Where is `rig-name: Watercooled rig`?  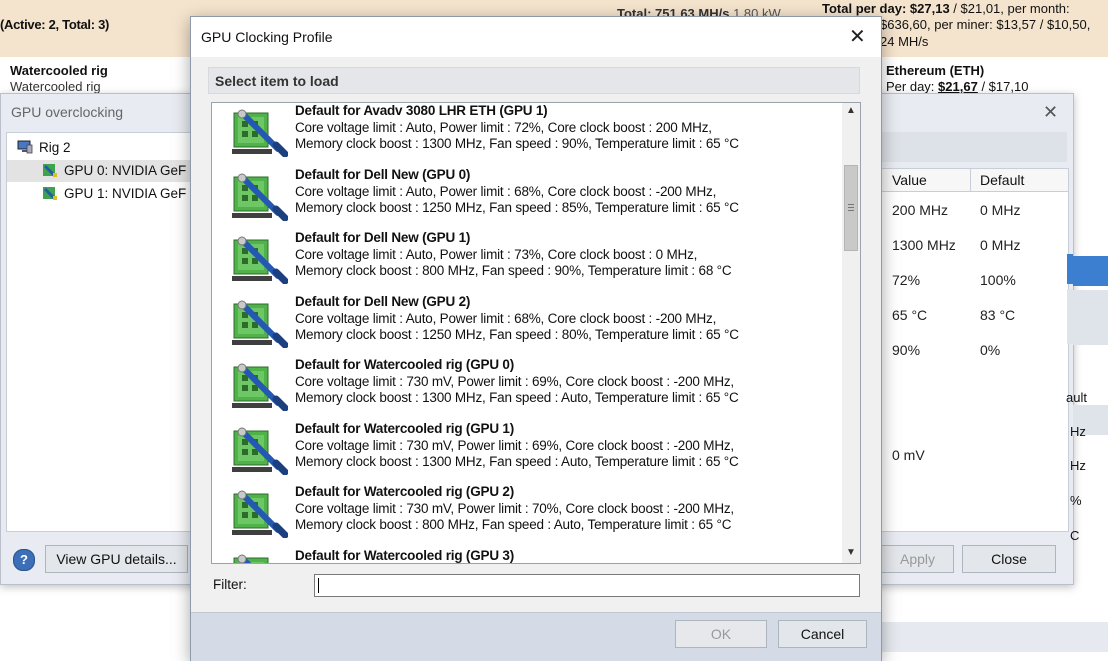
rig-name: Watercooled rig is located at coordinates (59, 70).